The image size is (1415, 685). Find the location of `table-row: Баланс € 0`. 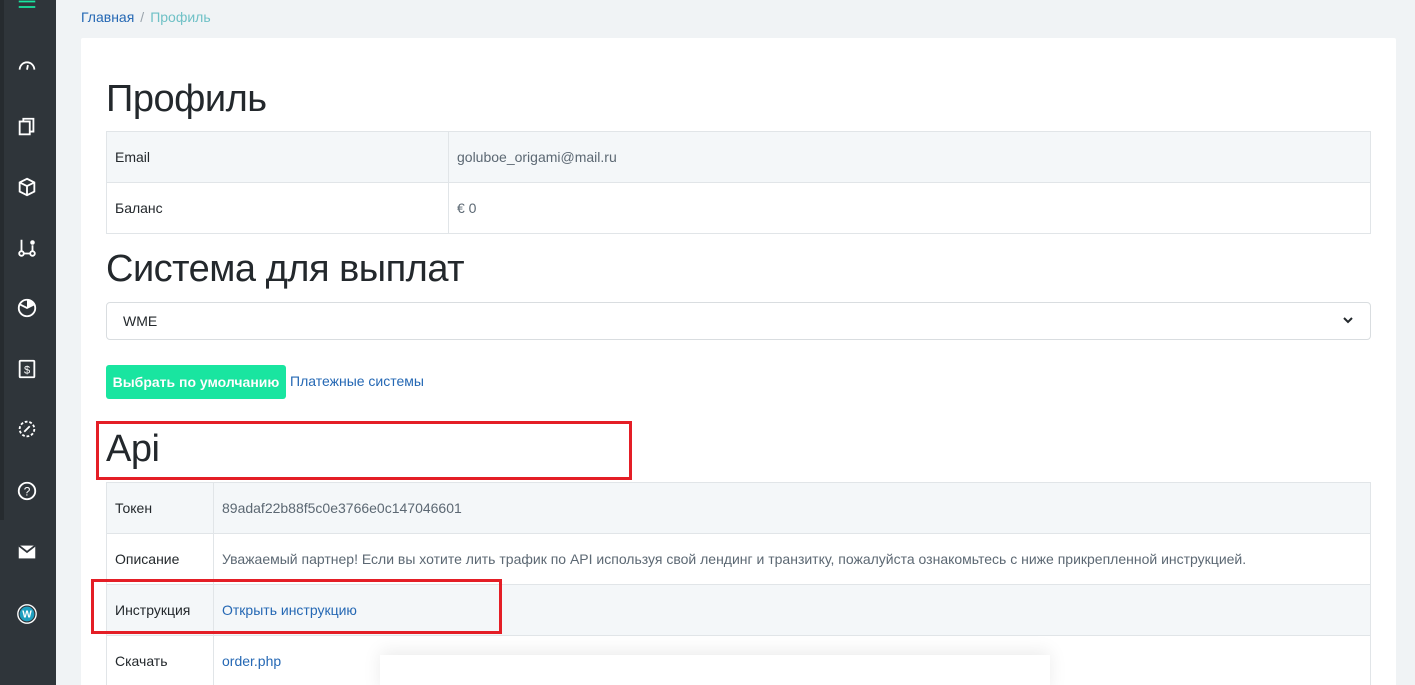

table-row: Баланс € 0 is located at coordinates (738, 208).